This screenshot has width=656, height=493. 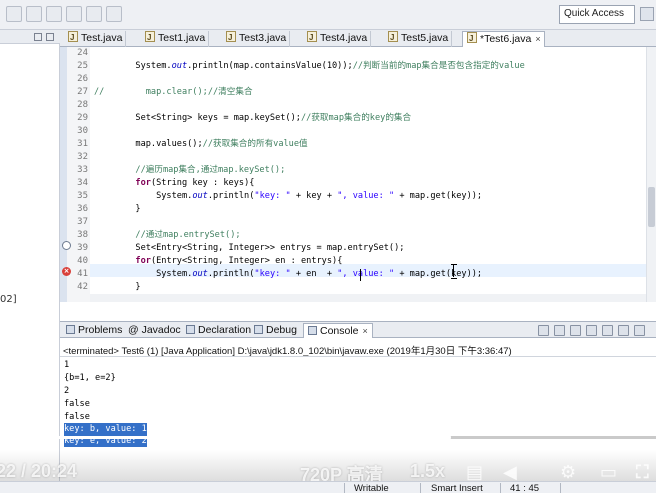 I want to click on toolbar-open-type-icon, so click(x=114, y=14).